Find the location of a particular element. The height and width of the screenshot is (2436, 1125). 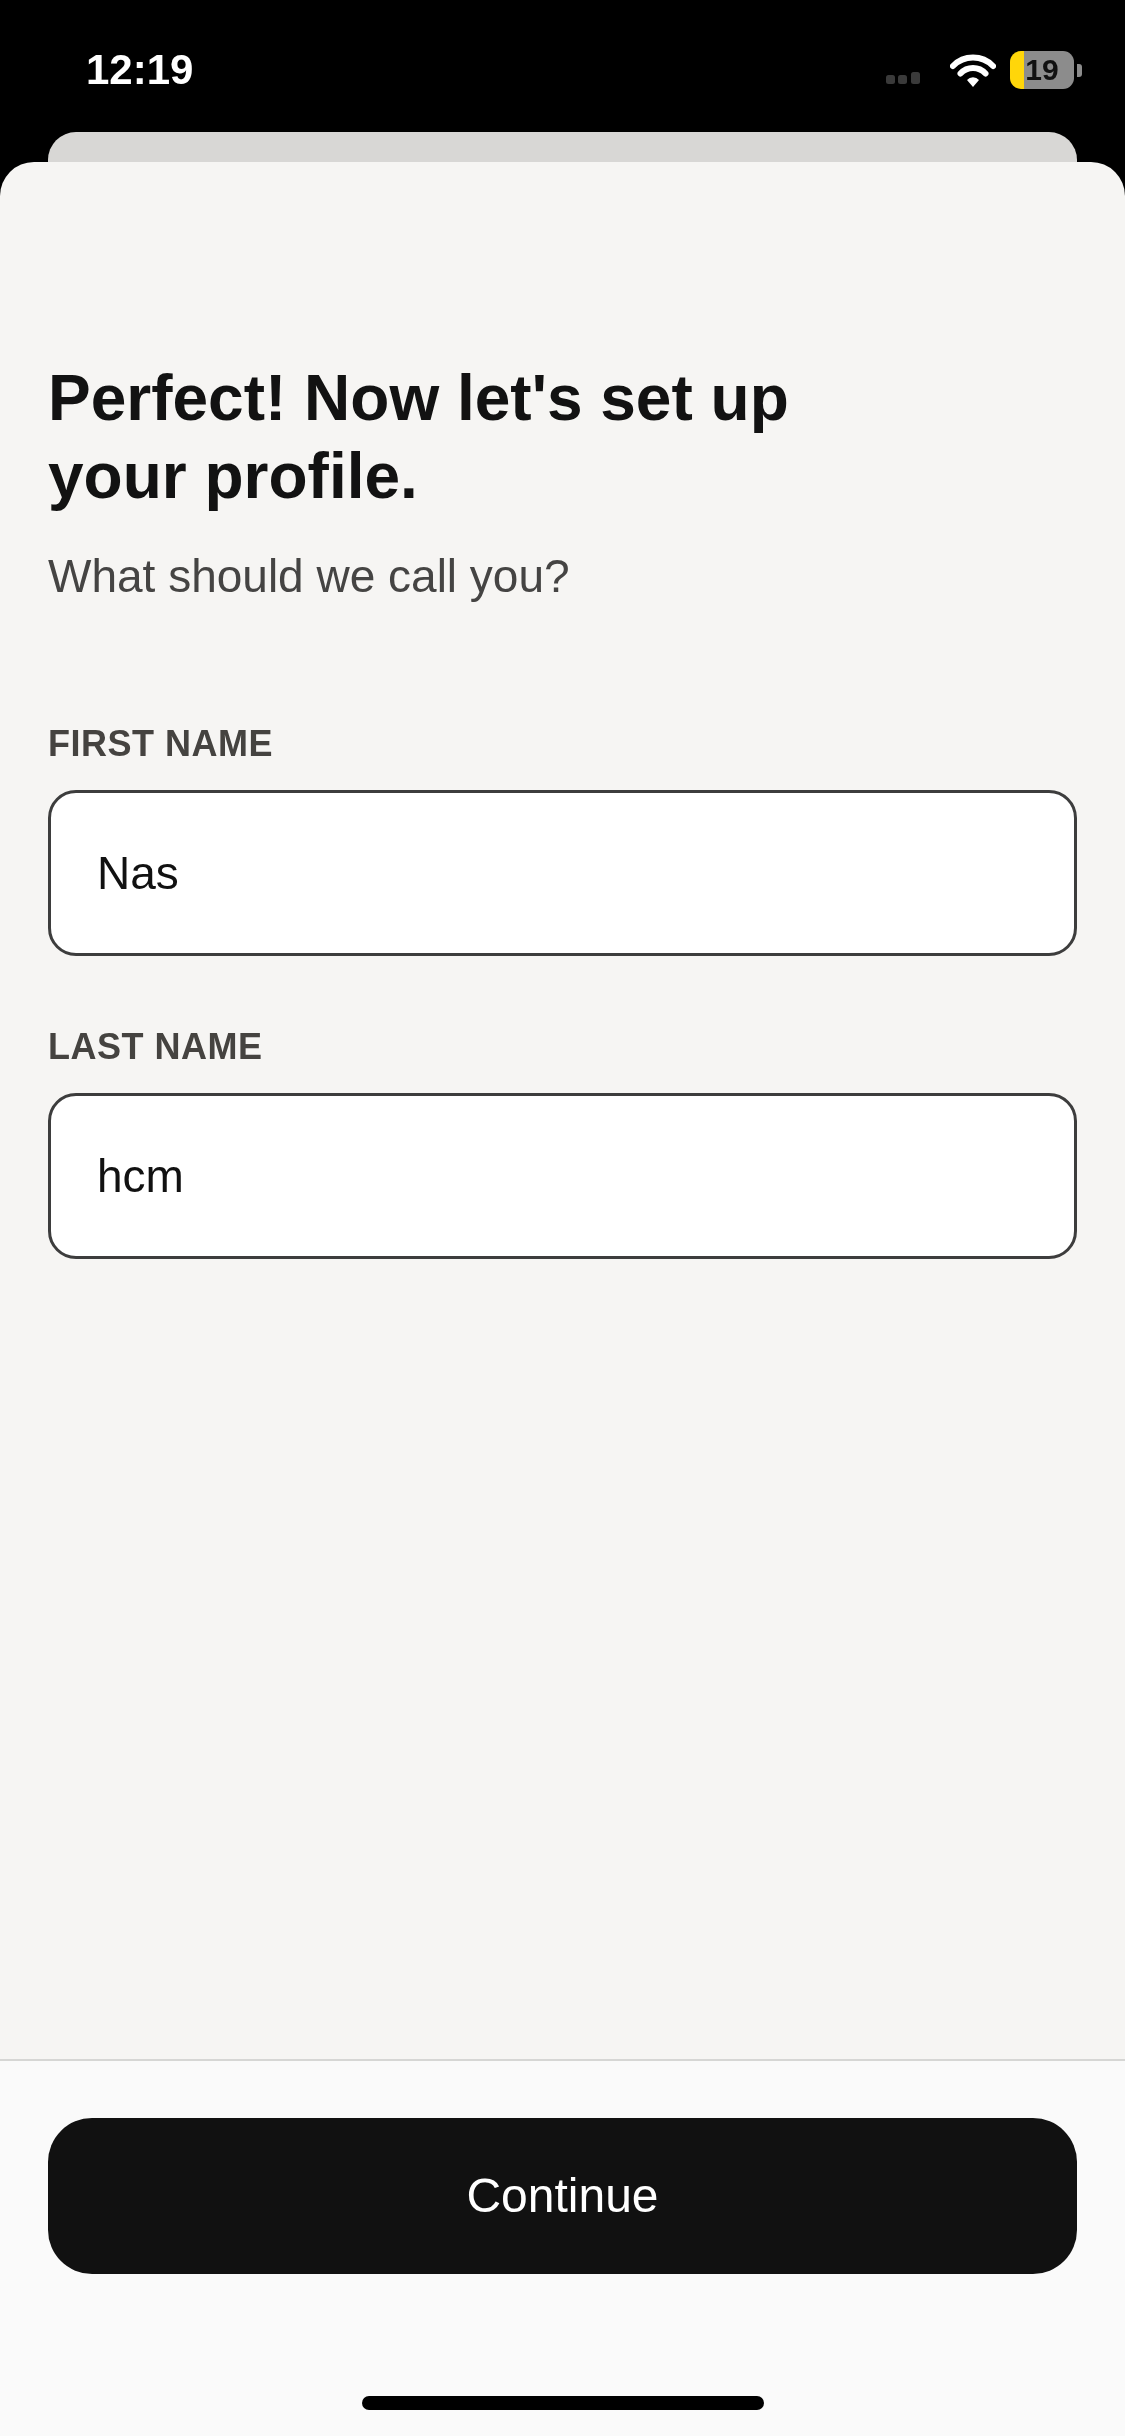

text-field: hcm is located at coordinates (562, 1176).